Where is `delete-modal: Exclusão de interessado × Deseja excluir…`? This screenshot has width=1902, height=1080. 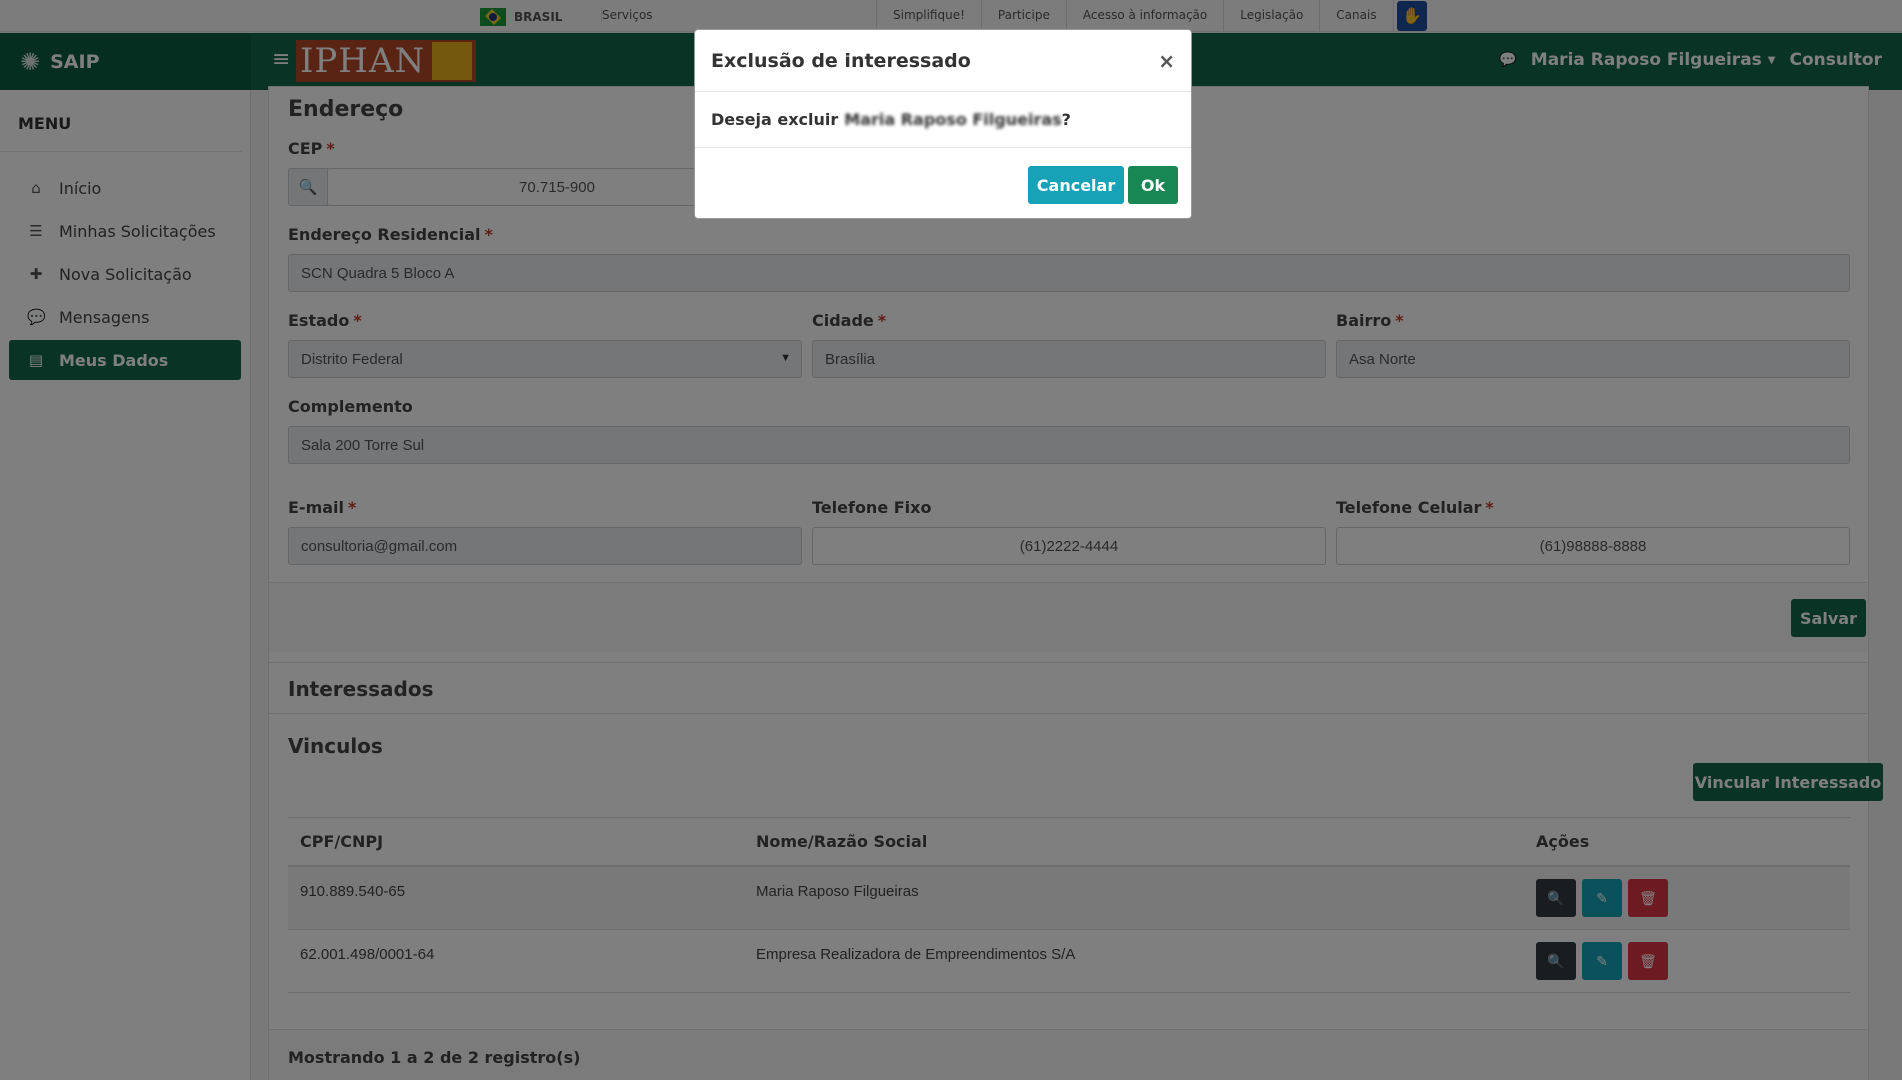
delete-modal: Exclusão de interessado × Deseja excluir… is located at coordinates (943, 124).